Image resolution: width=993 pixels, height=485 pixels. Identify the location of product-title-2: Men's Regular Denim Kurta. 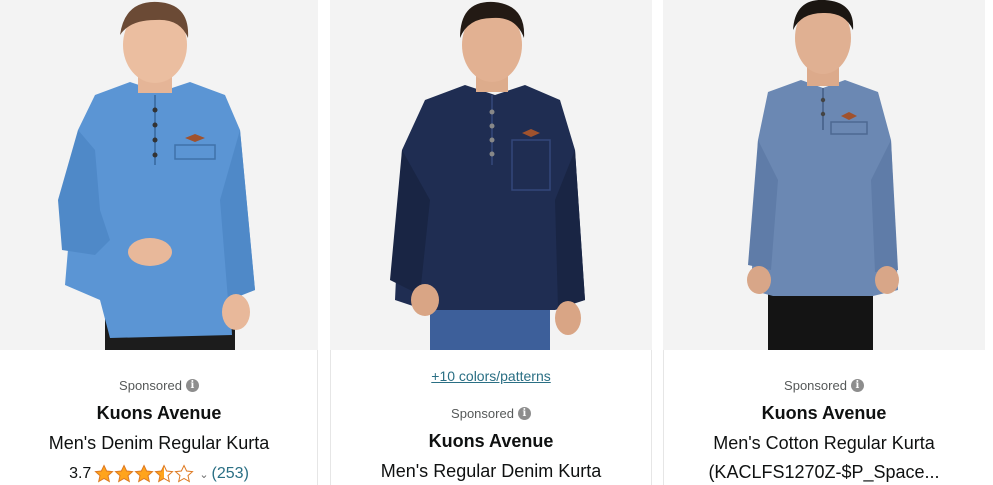
(491, 471).